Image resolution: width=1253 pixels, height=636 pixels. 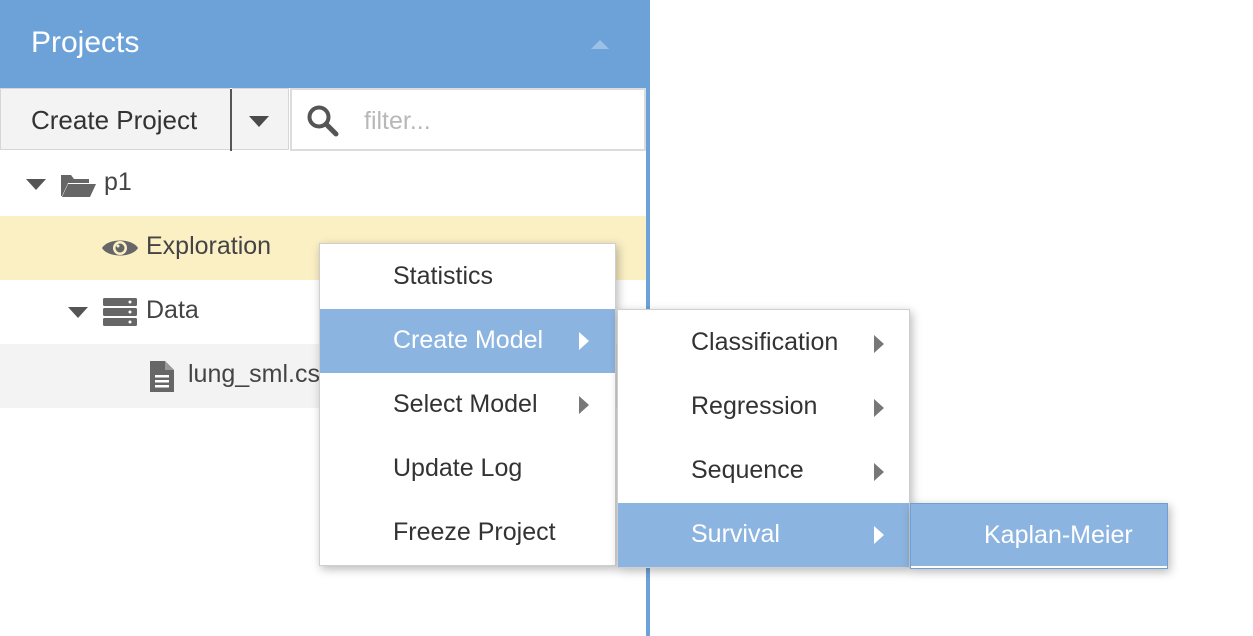 I want to click on tree-item-p1: p1, so click(x=323, y=184).